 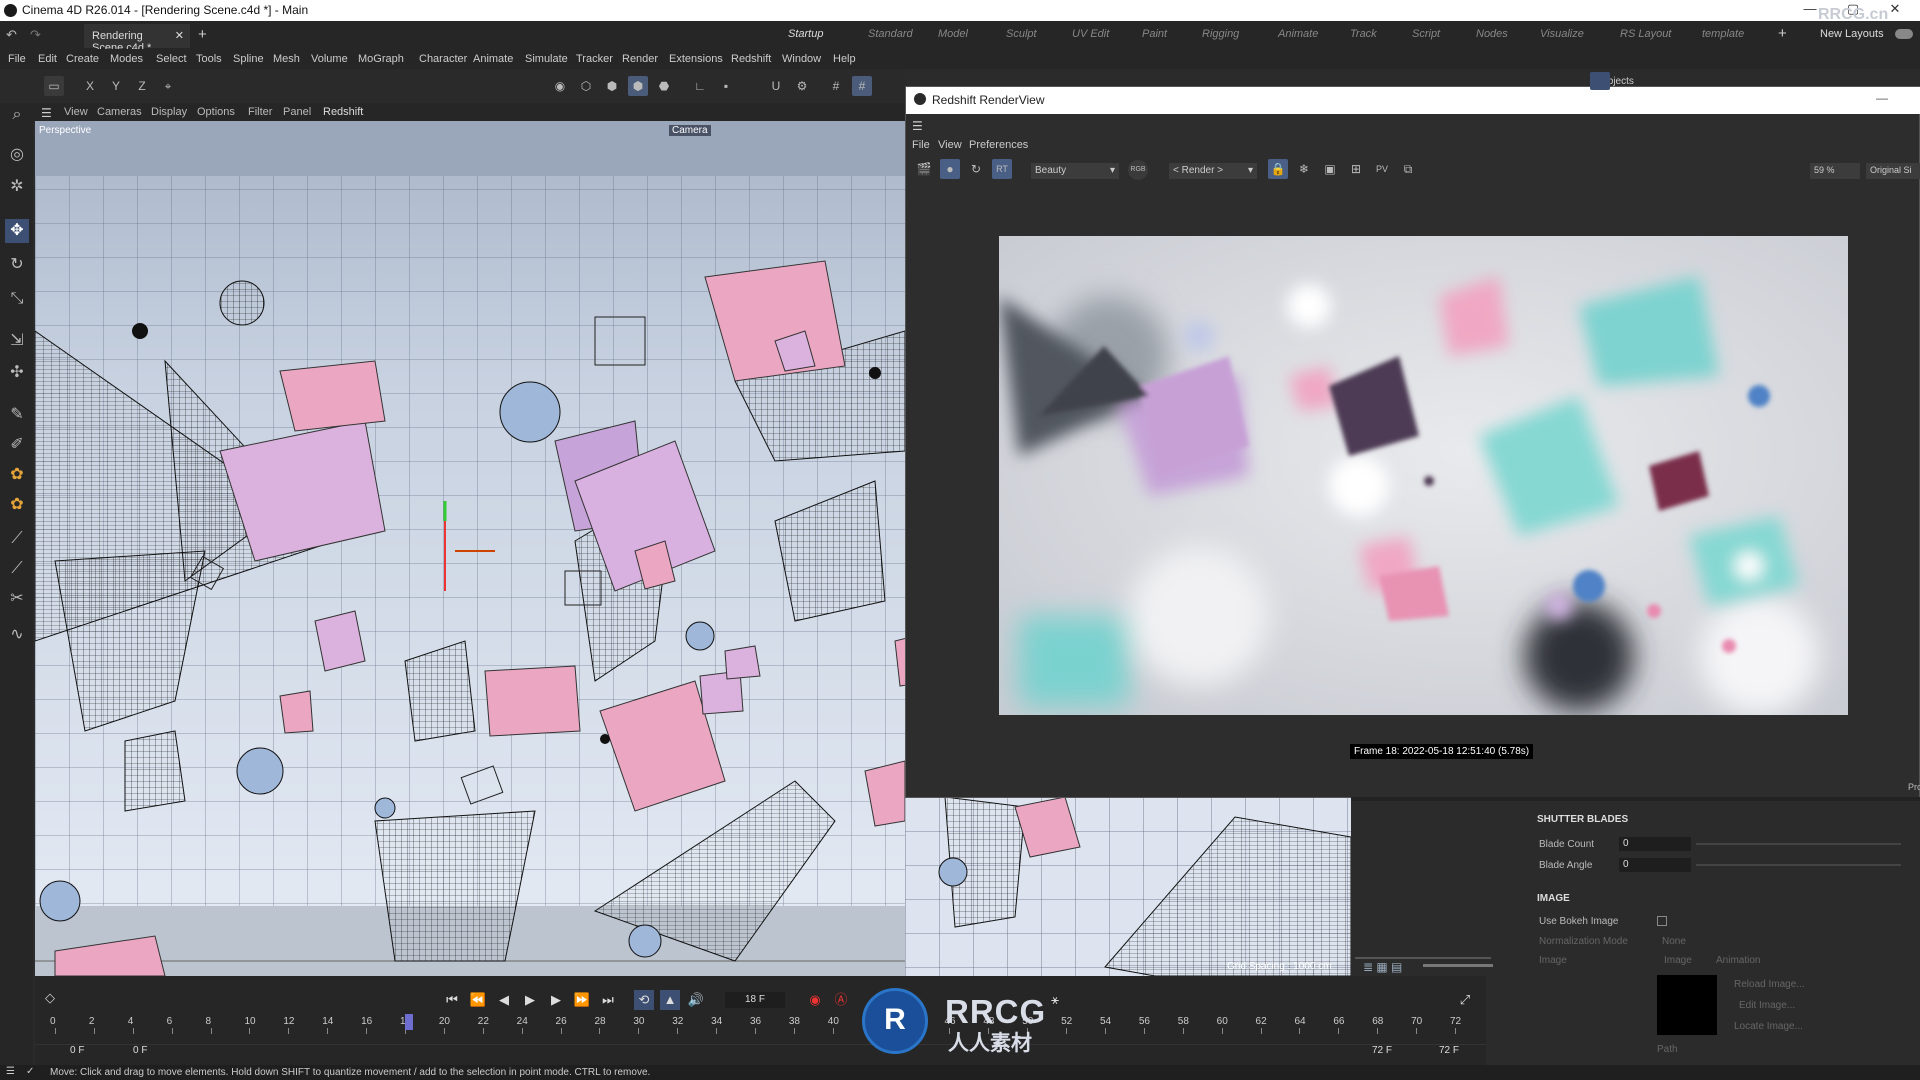 What do you see at coordinates (35, 35) in the screenshot?
I see `redo-icon: ↷` at bounding box center [35, 35].